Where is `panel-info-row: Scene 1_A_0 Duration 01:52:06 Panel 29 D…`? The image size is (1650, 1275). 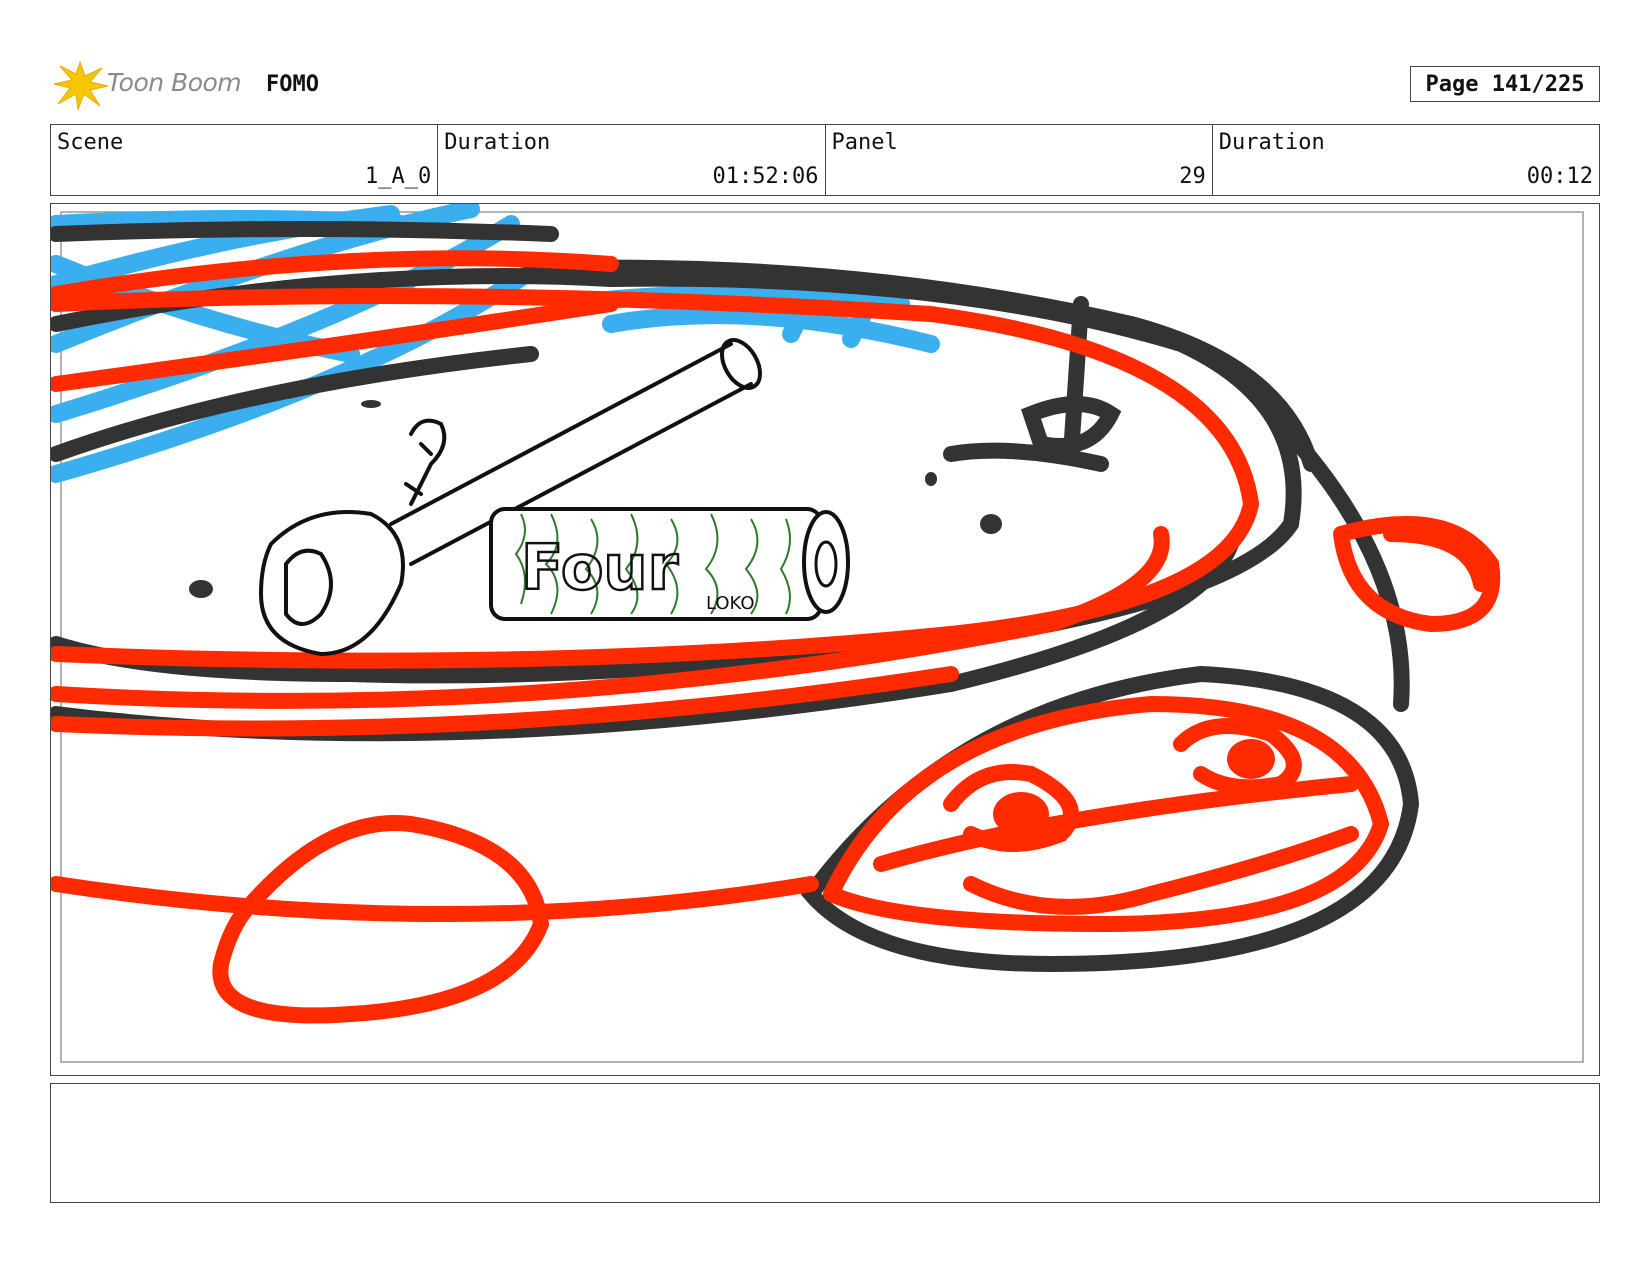 panel-info-row: Scene 1_A_0 Duration 01:52:06 Panel 29 D… is located at coordinates (825, 160).